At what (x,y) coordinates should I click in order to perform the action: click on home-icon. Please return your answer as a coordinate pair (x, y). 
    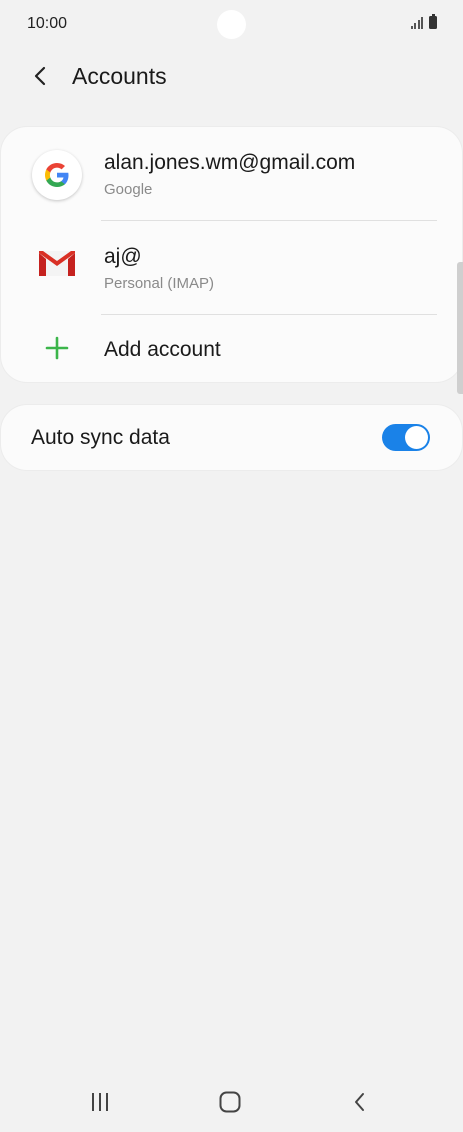
    Looking at the image, I should click on (230, 1102).